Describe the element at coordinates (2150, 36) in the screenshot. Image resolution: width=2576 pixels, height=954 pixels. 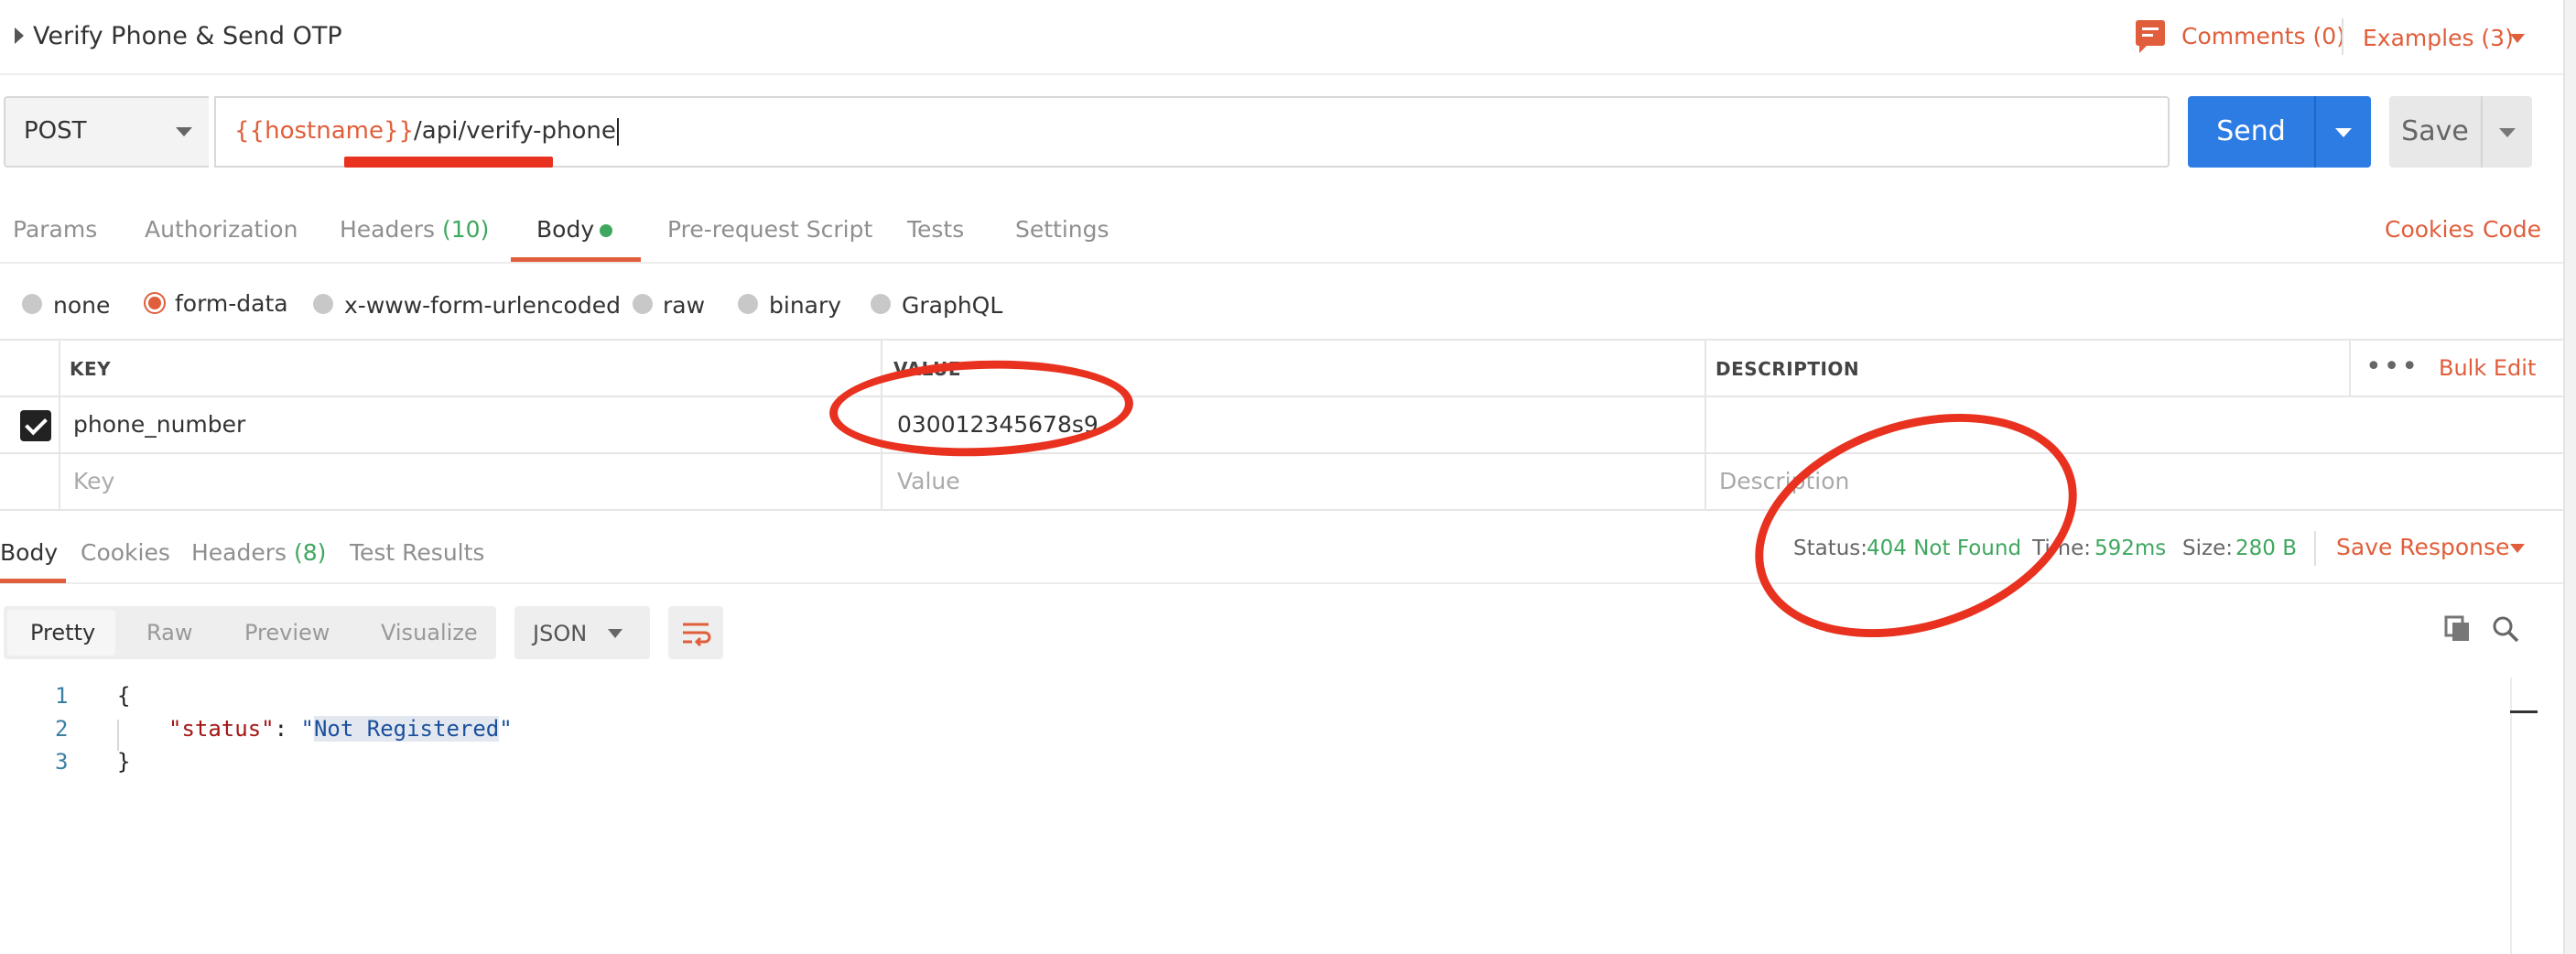
I see `comment-icon` at that location.